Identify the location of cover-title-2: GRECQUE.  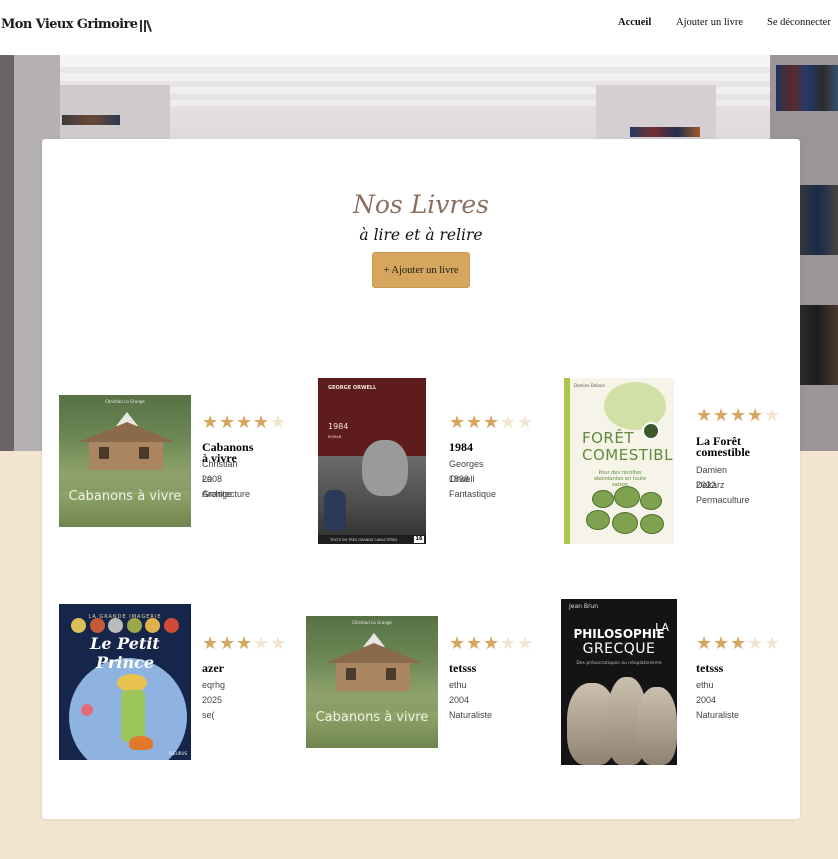
(619, 649).